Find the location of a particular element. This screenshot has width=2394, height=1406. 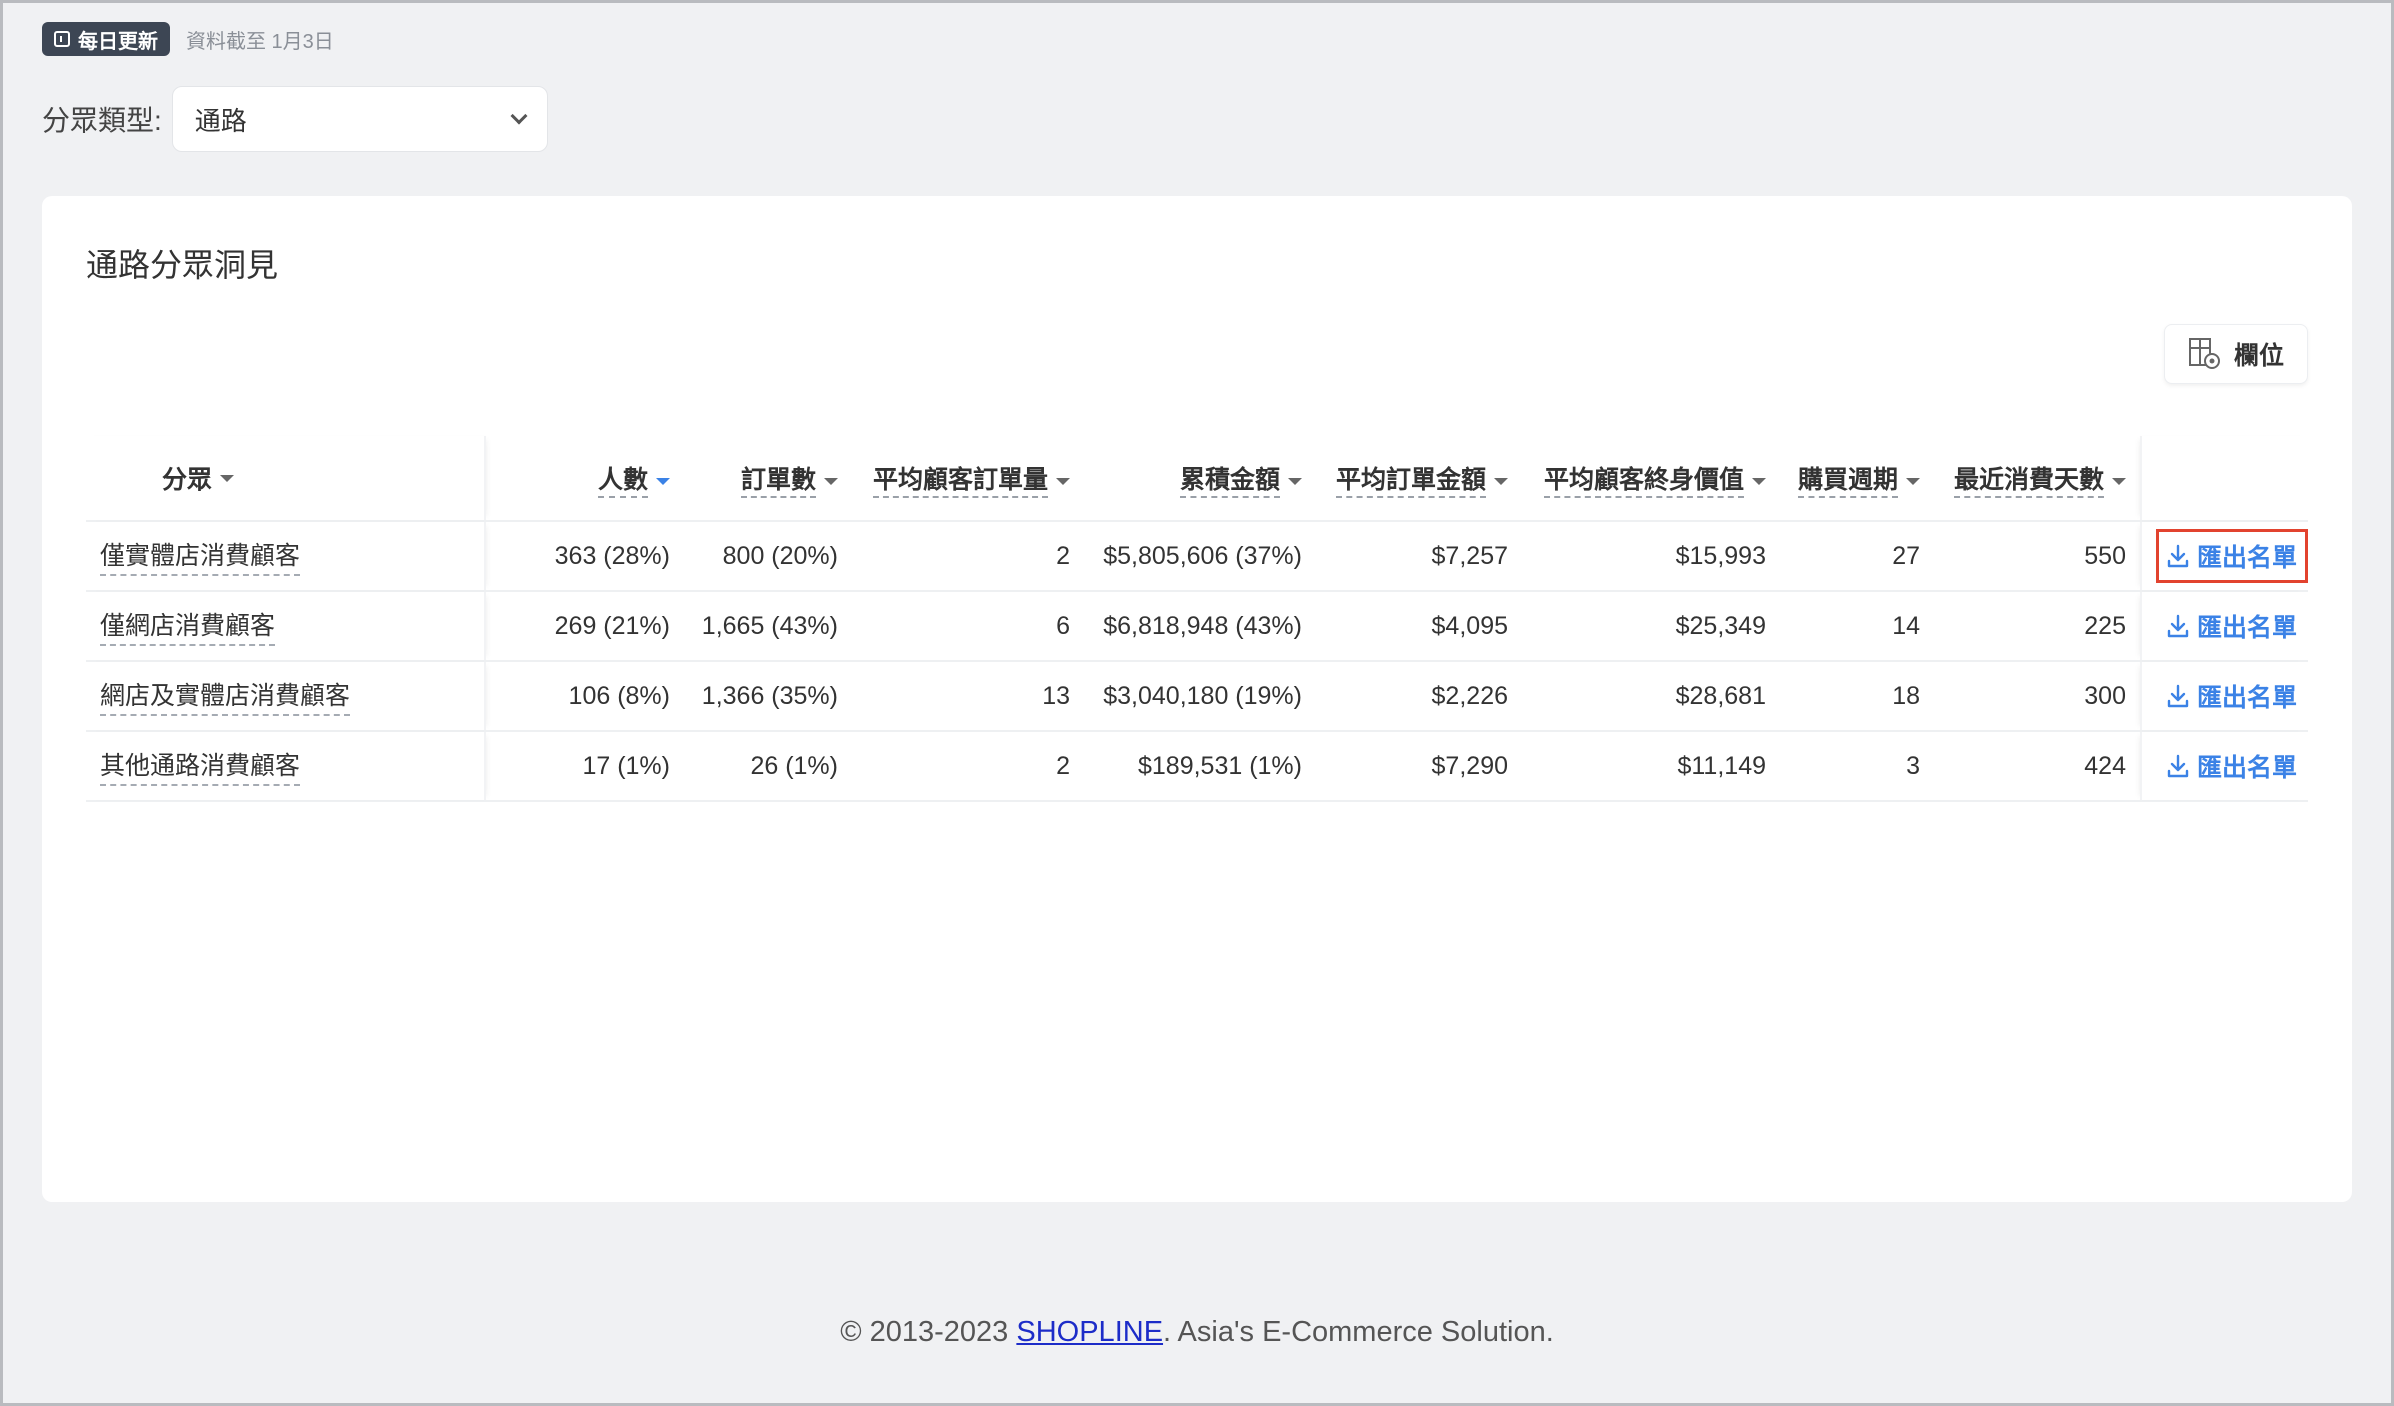

segment-type-select: 通路 is located at coordinates (359, 119).